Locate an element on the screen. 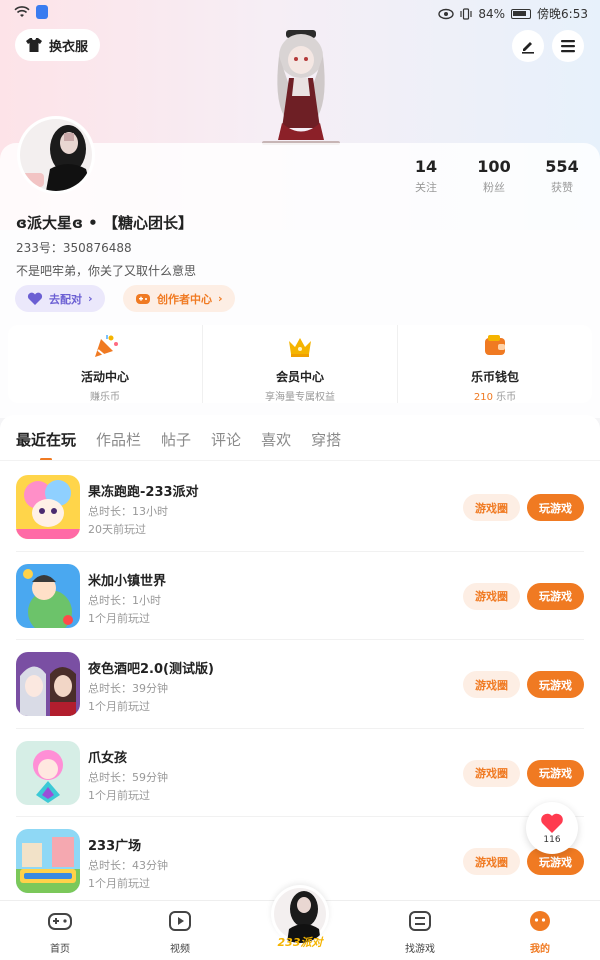  tabs-divider is located at coordinates (300, 460).